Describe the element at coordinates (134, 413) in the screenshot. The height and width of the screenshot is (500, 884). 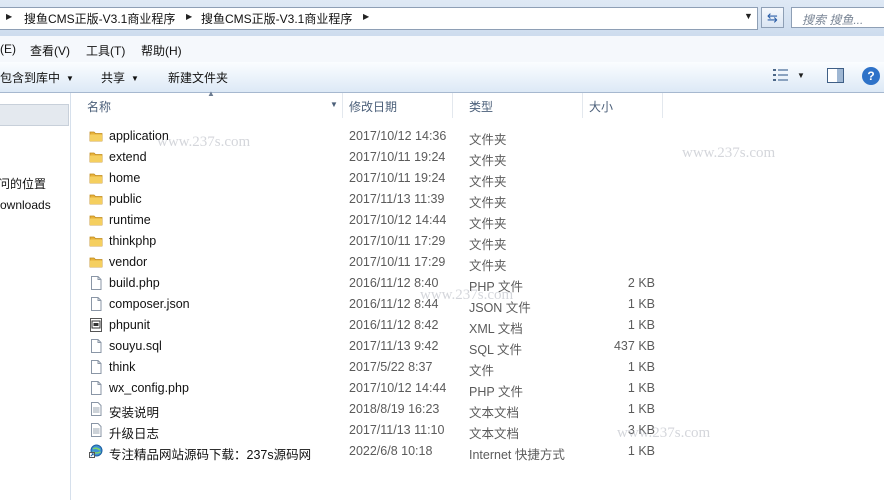
I see `file-name: 安装说明` at that location.